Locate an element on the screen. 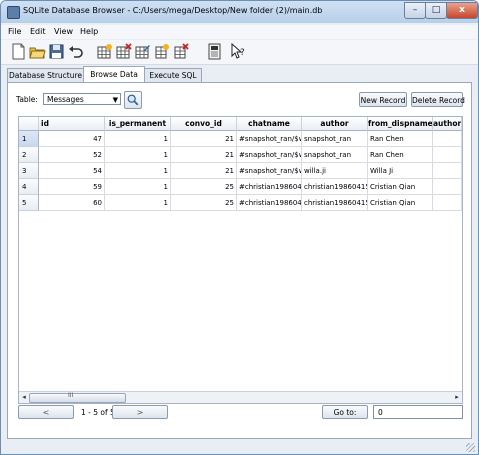 This screenshot has width=479, height=455. table-select: Messages ▼ is located at coordinates (82, 99).